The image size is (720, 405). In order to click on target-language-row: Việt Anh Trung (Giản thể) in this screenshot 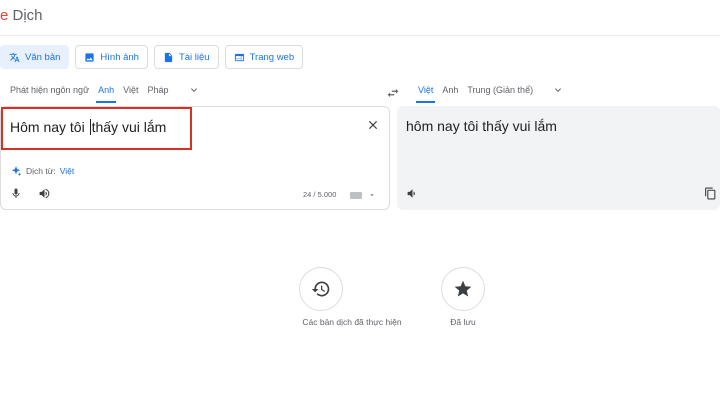, I will do `click(489, 93)`.